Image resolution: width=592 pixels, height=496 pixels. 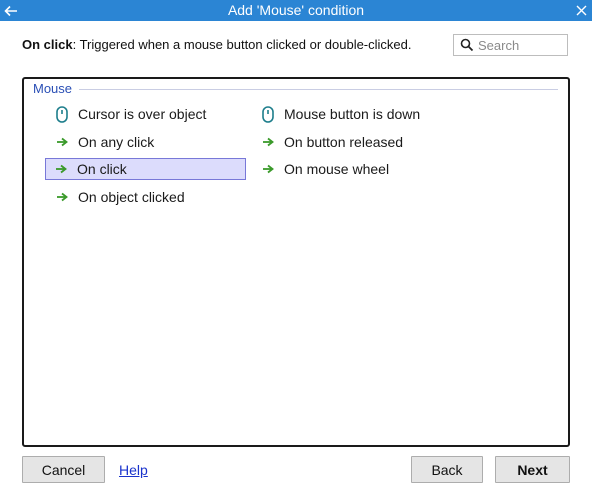 I want to click on group-label: Mouse, so click(x=53, y=88).